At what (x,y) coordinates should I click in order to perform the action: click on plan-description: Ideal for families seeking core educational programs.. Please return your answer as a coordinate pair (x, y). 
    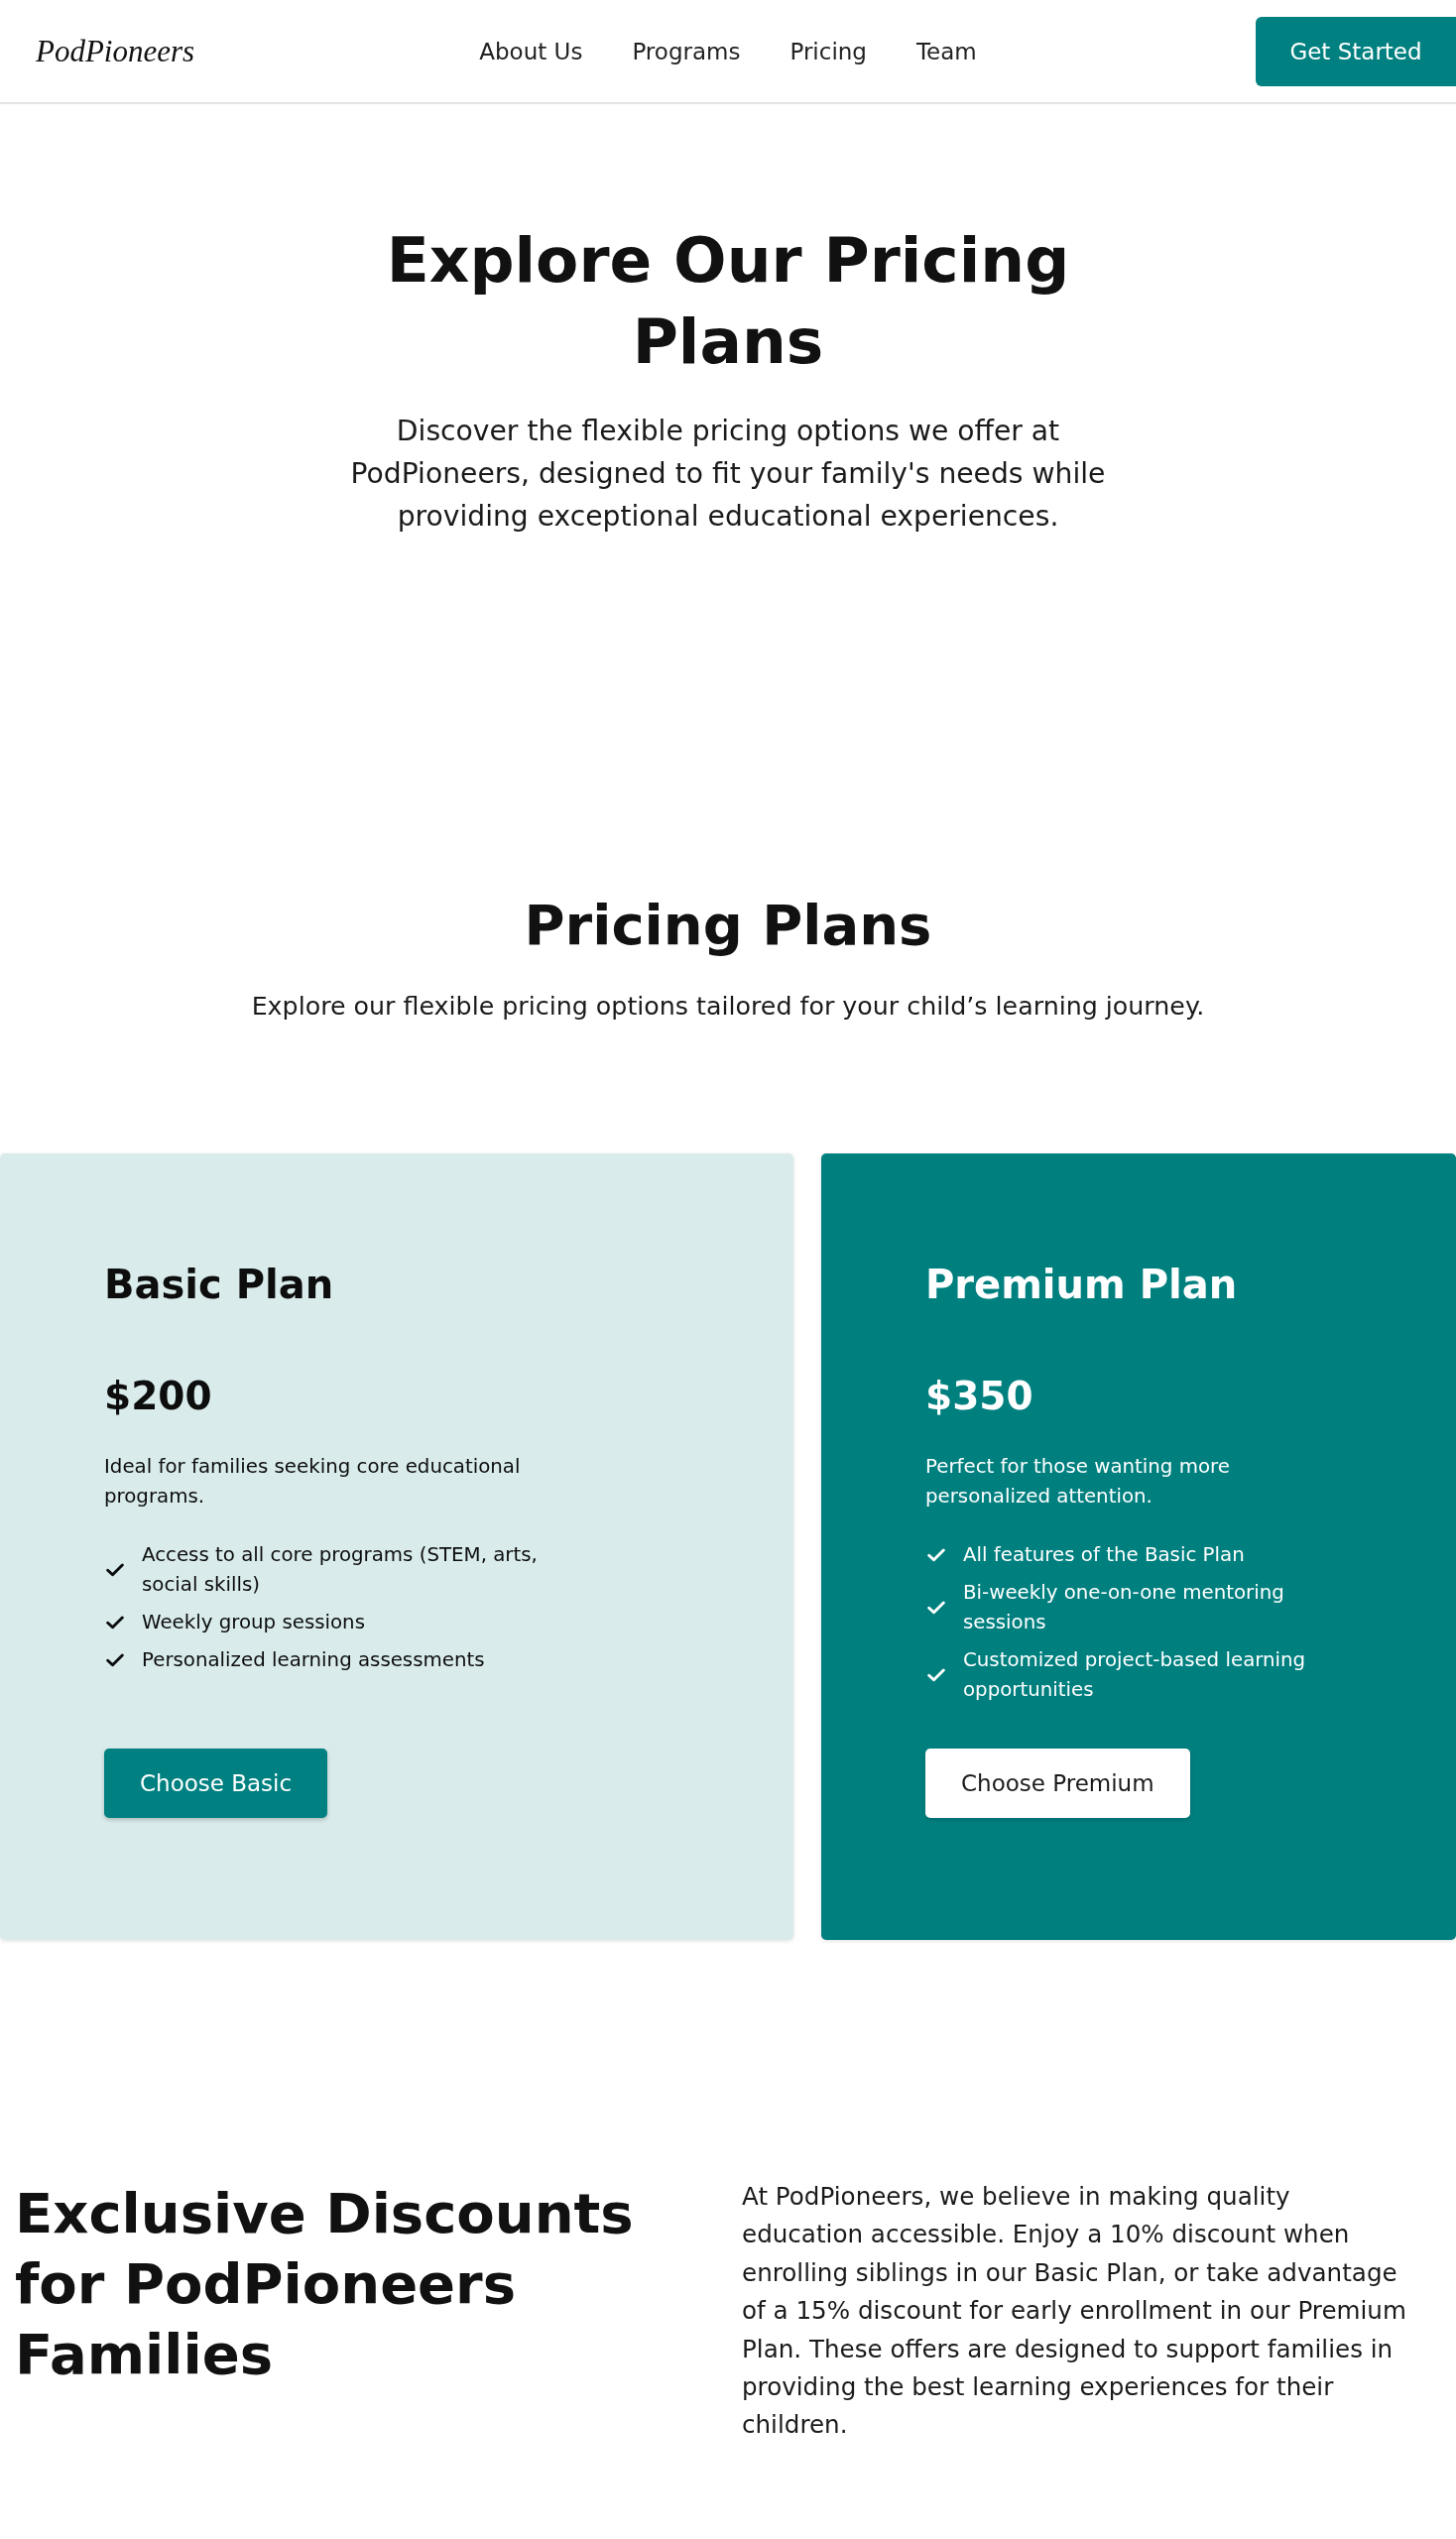
    Looking at the image, I should click on (313, 1482).